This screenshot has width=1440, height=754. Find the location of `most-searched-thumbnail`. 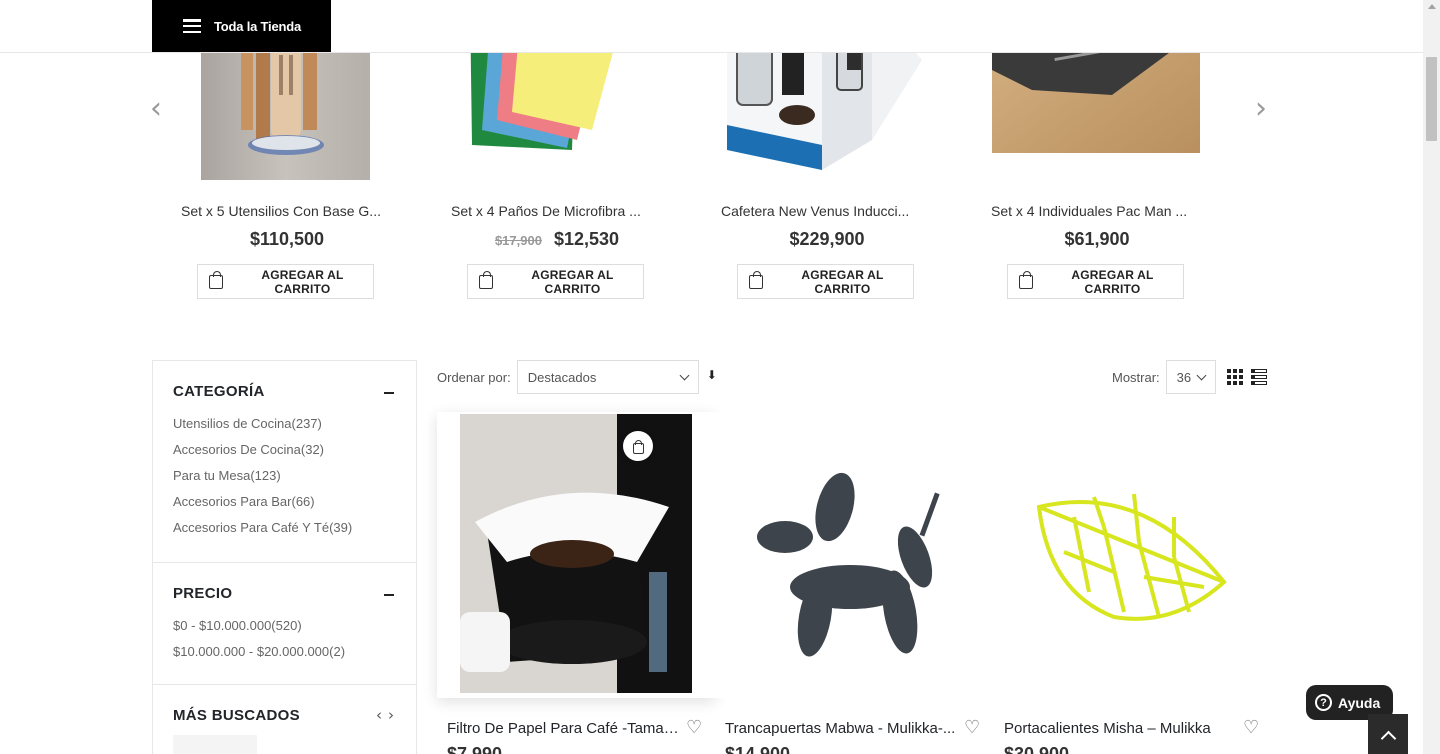

most-searched-thumbnail is located at coordinates (215, 744).